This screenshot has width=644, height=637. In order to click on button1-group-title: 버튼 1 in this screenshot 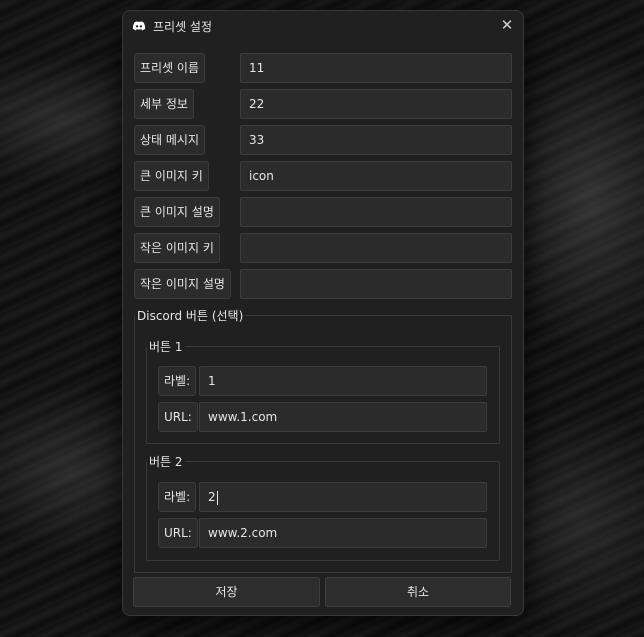, I will do `click(166, 346)`.